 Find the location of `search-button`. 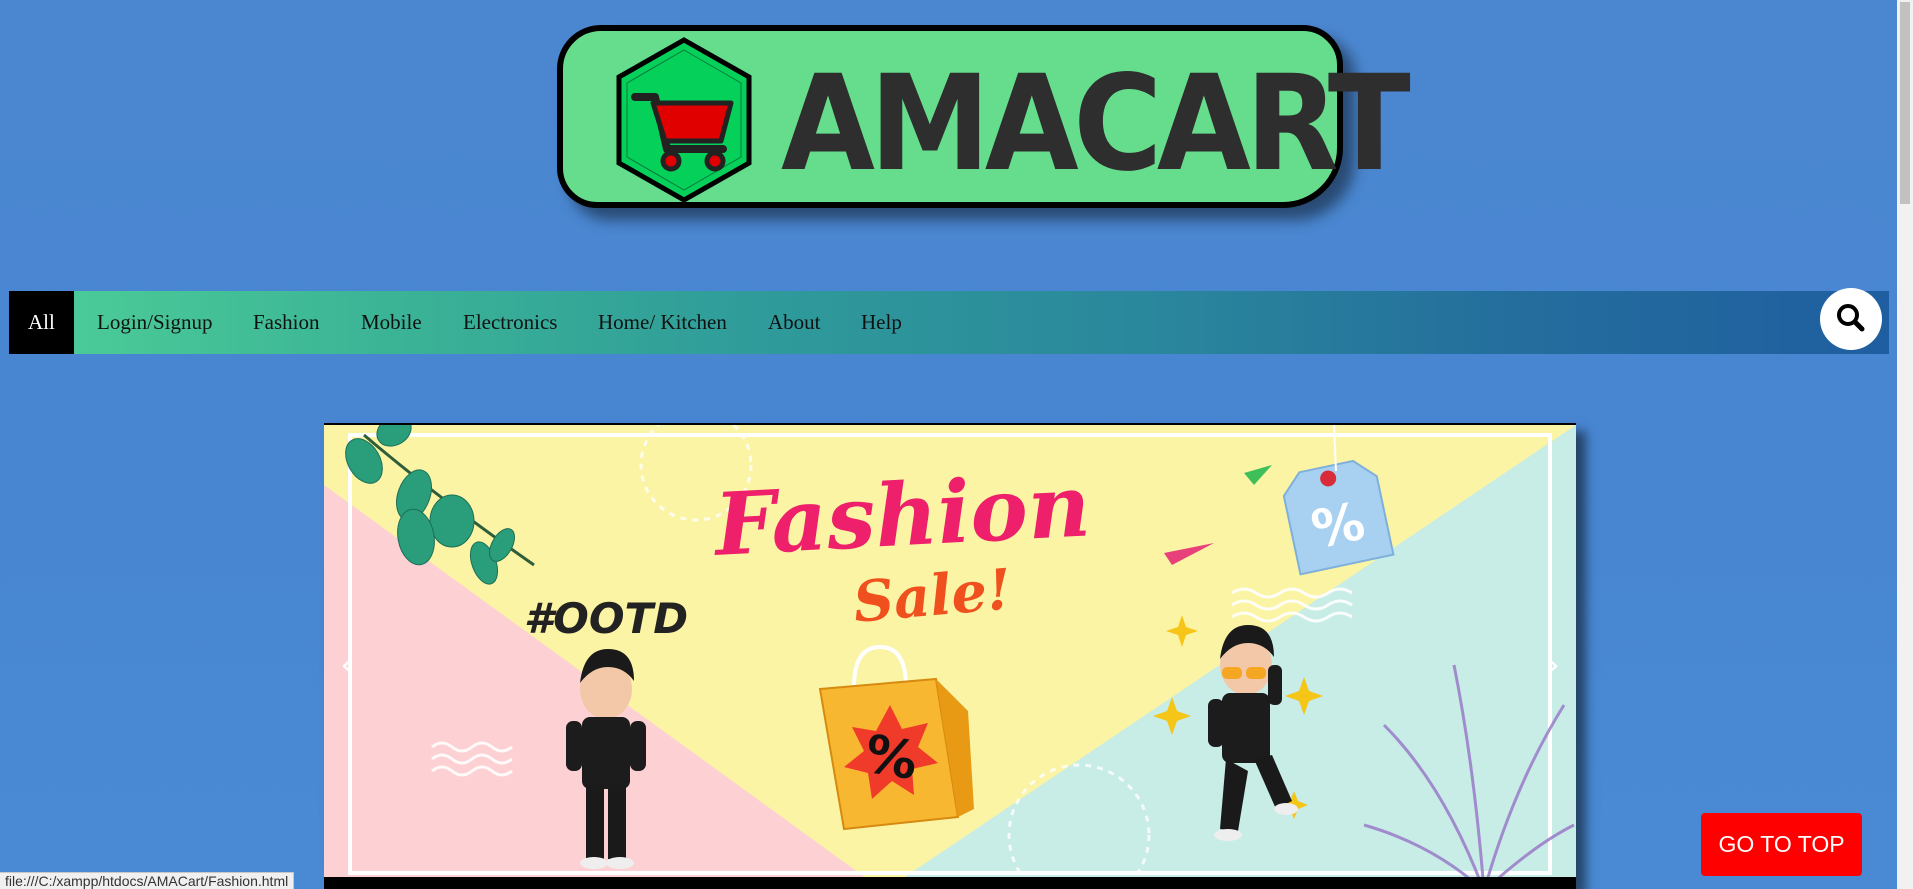

search-button is located at coordinates (1851, 319).